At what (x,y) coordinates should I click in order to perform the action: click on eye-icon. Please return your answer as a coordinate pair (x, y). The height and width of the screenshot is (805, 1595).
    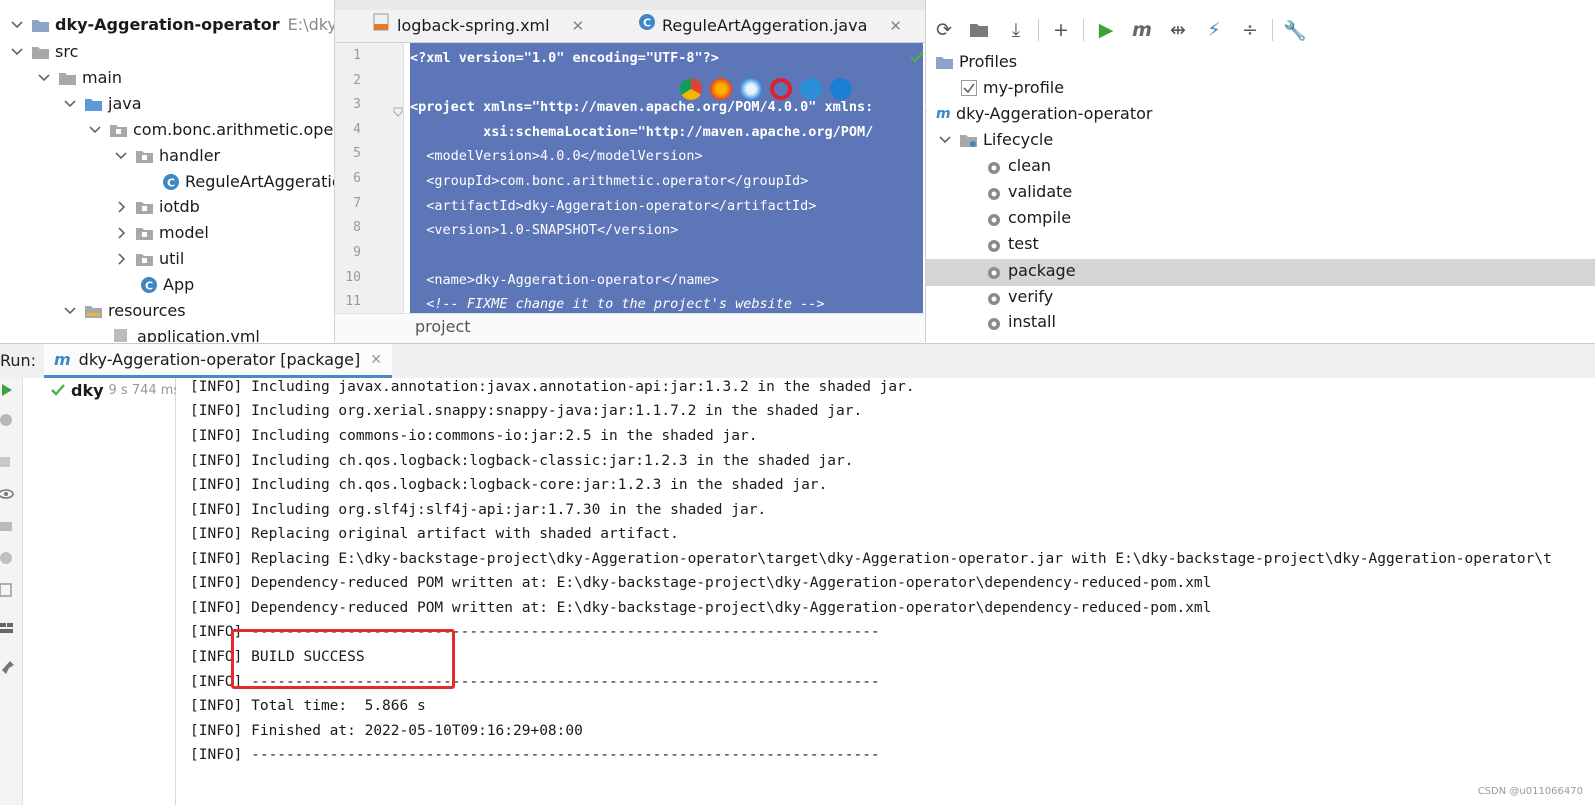
    Looking at the image, I should click on (8, 494).